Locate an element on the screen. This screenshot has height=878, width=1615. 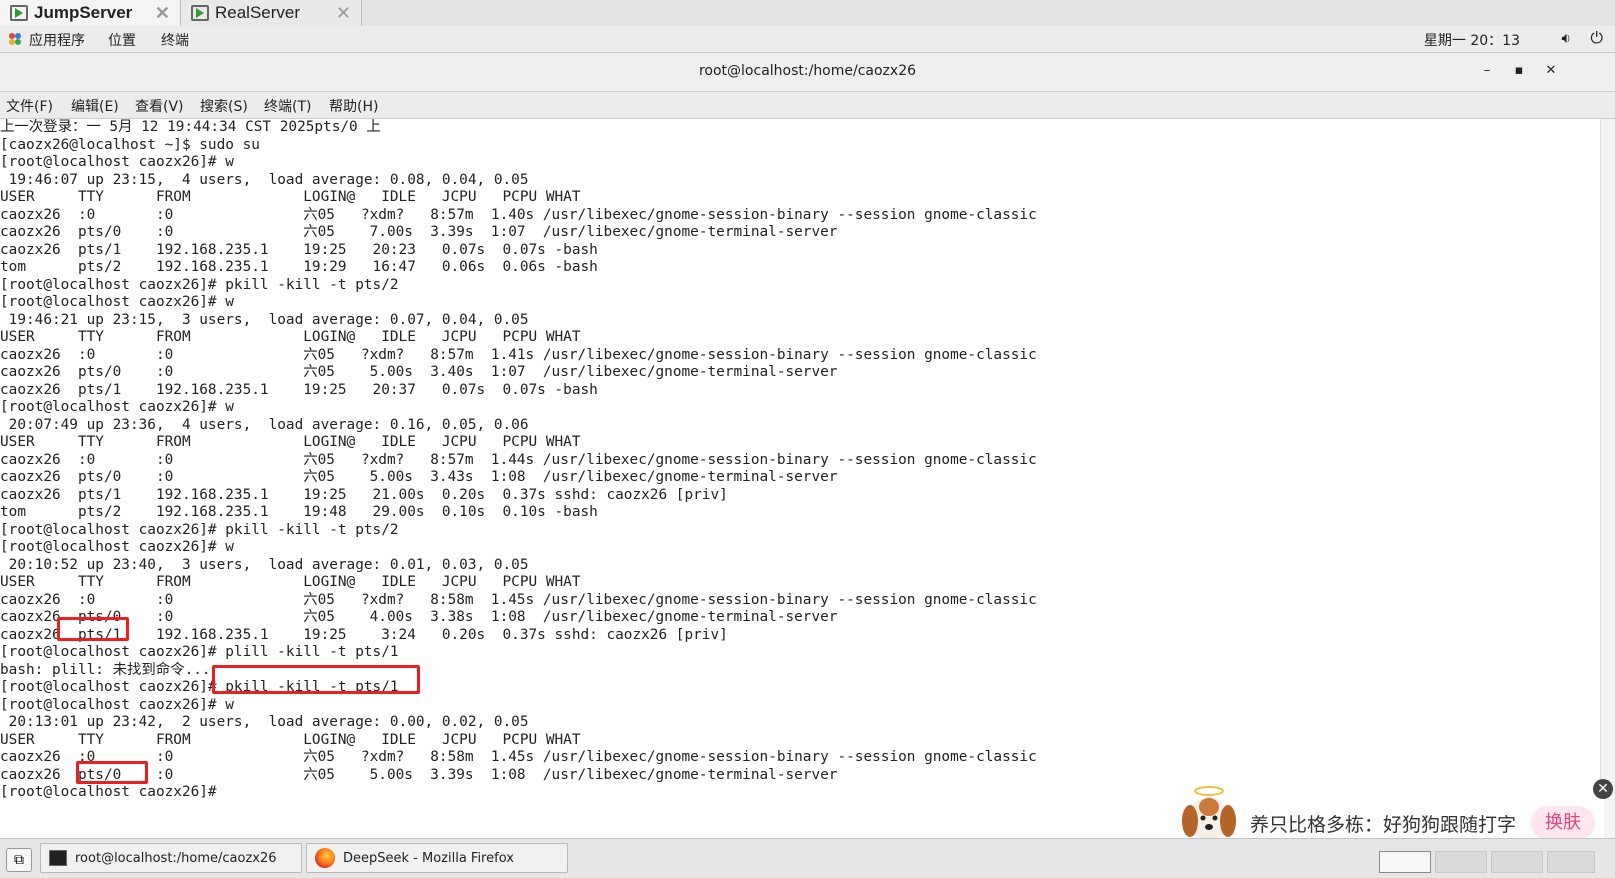
applications-icon is located at coordinates (15, 39).